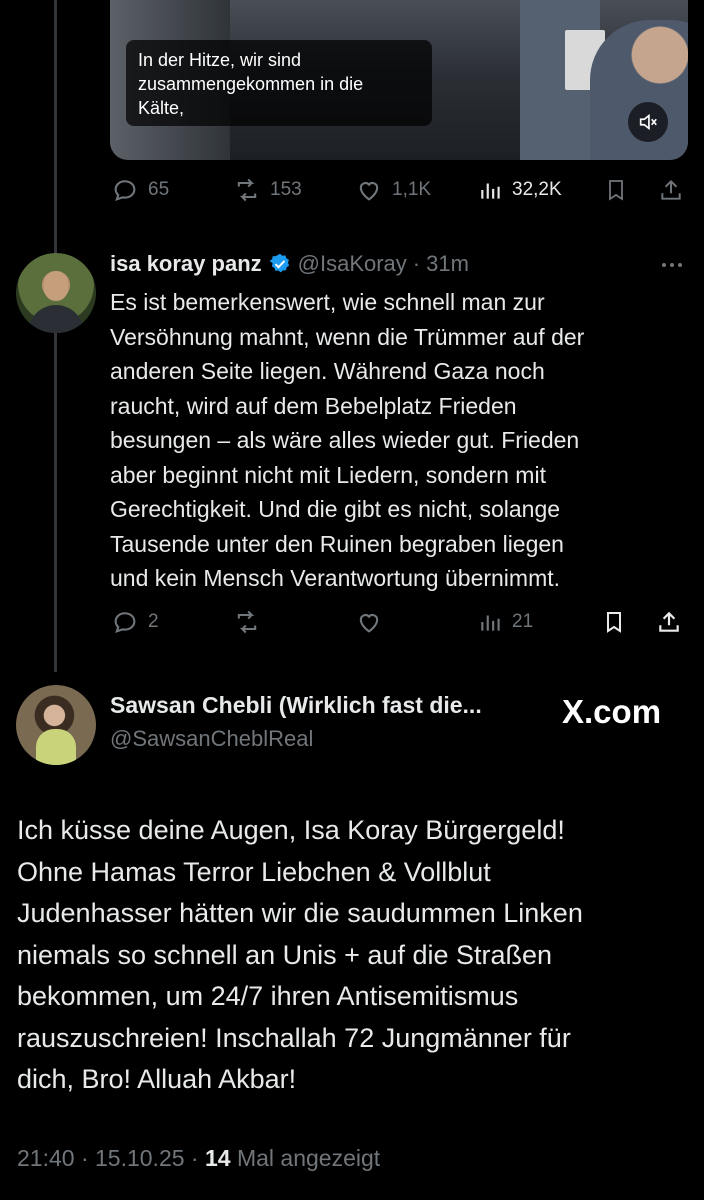 The image size is (704, 1200). Describe the element at coordinates (447, 264) in the screenshot. I see `post-time: 31m` at that location.